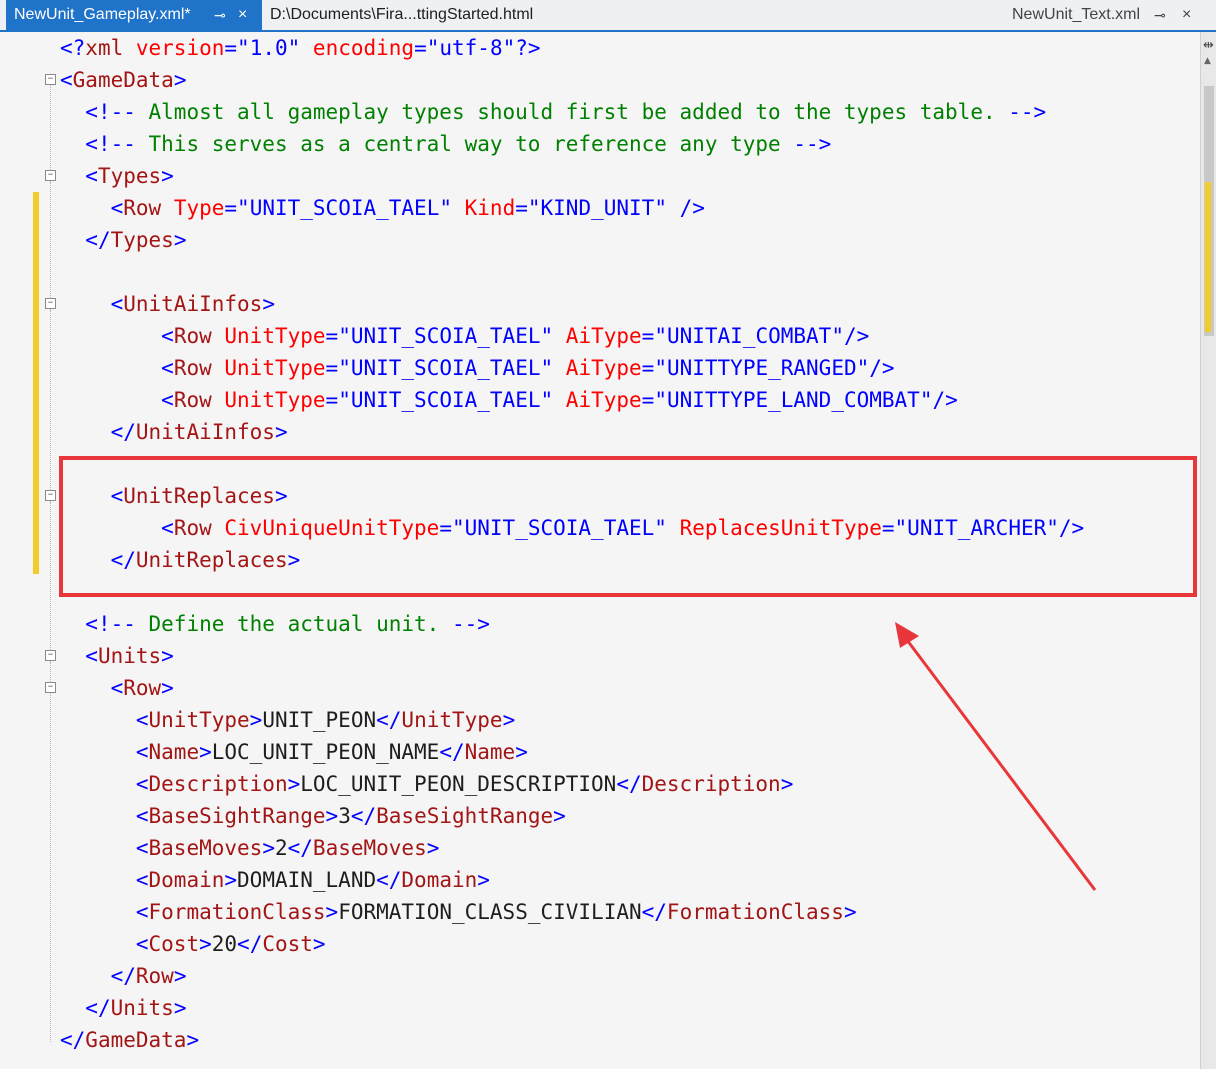 This screenshot has height=1069, width=1216. What do you see at coordinates (999, 763) in the screenshot?
I see `arrow-shaft` at bounding box center [999, 763].